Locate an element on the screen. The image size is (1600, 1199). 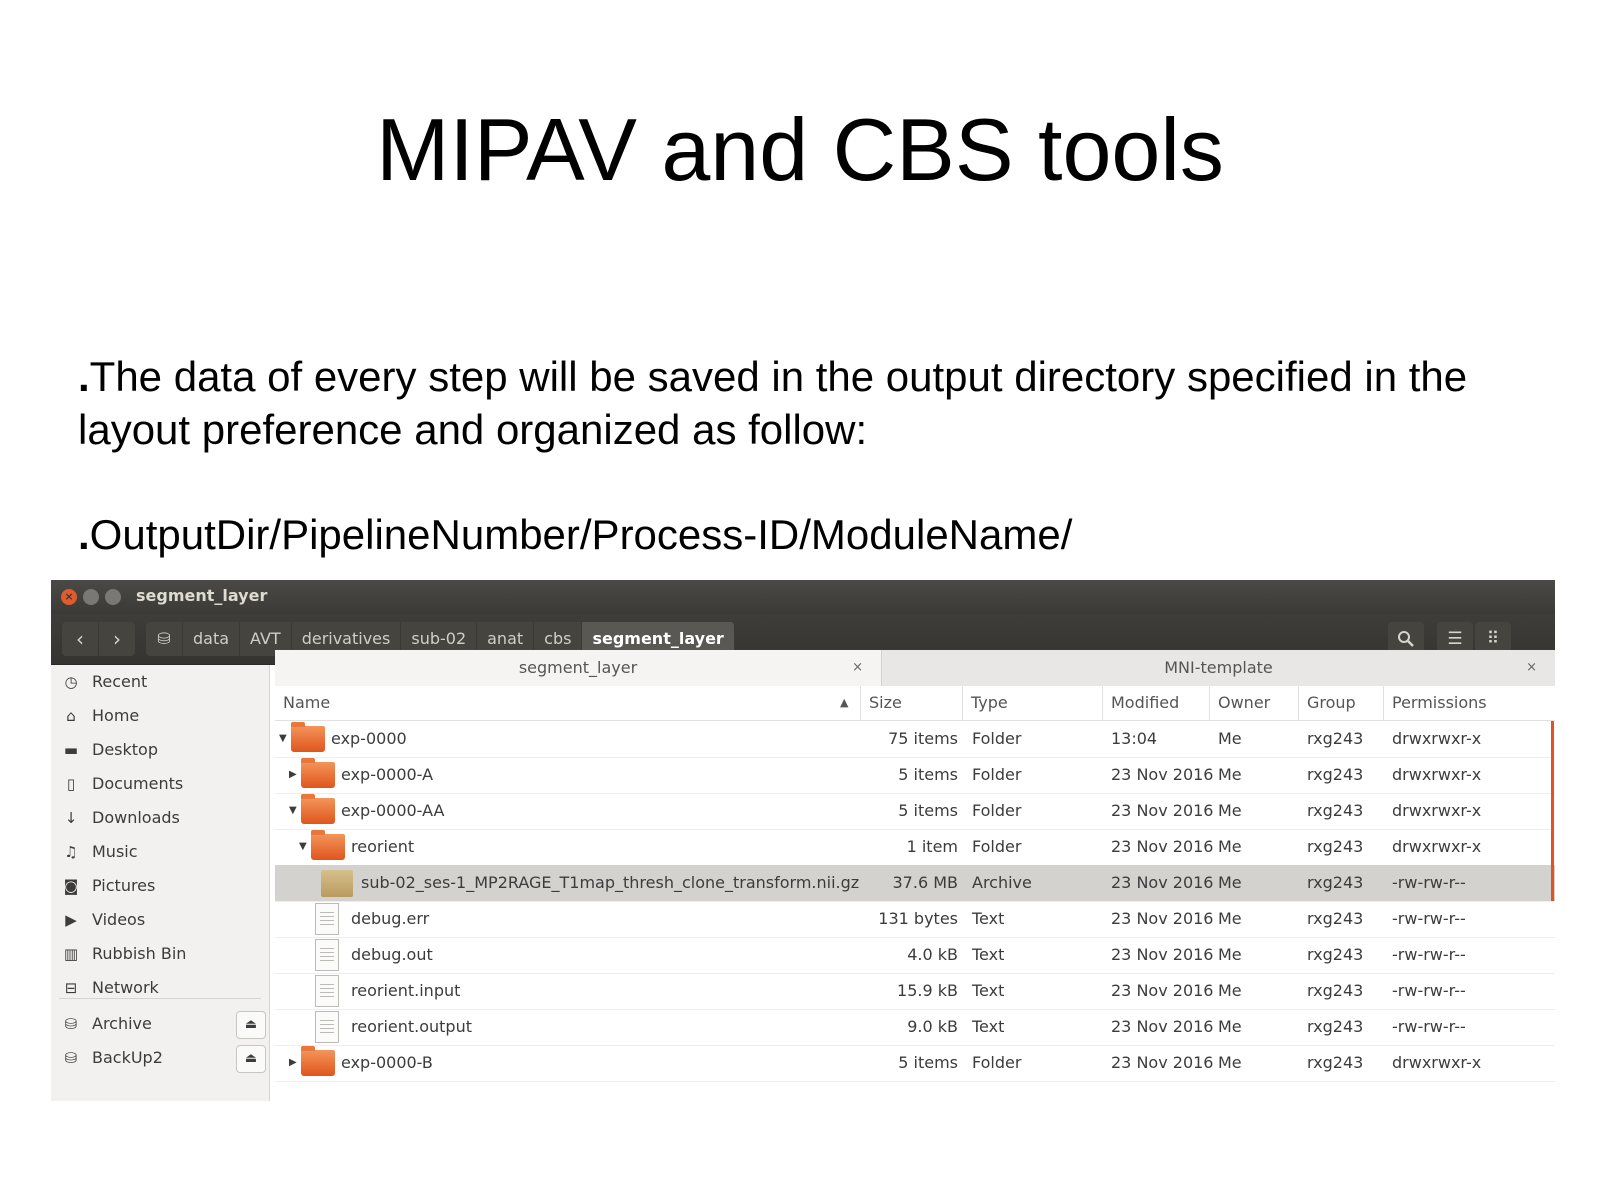
file-type: Folder is located at coordinates (997, 846).